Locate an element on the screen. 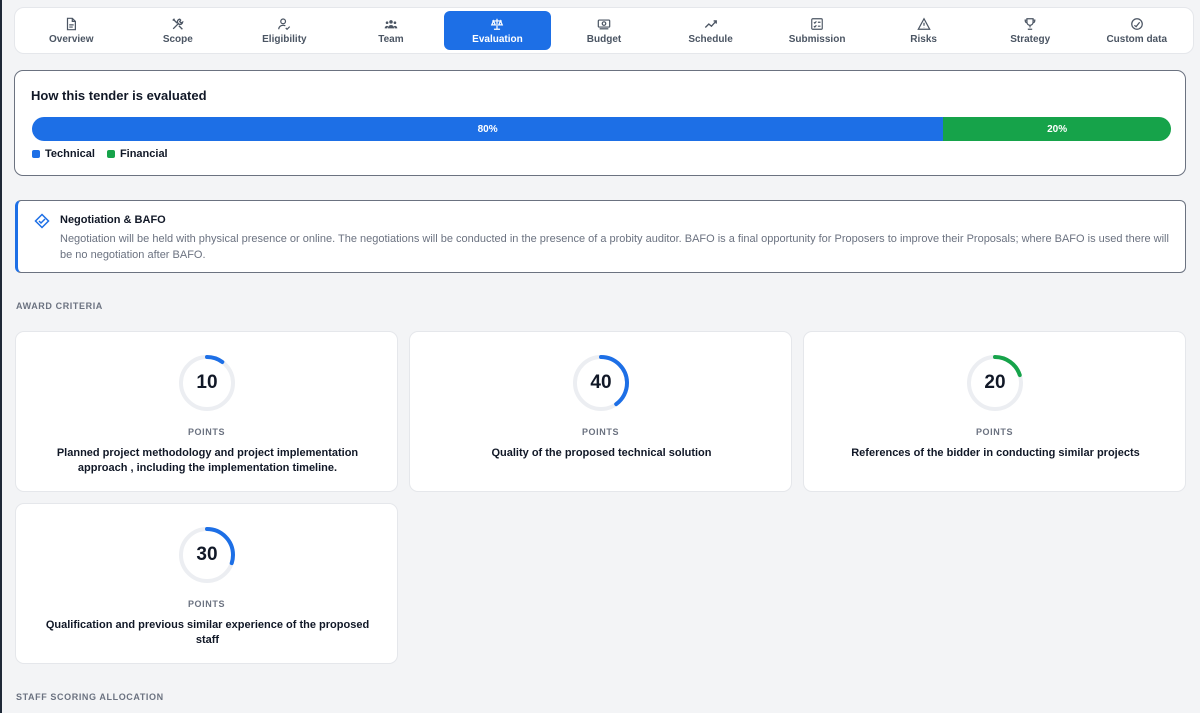 The height and width of the screenshot is (713, 1200). legend-financial-label: Financial is located at coordinates (143, 154).